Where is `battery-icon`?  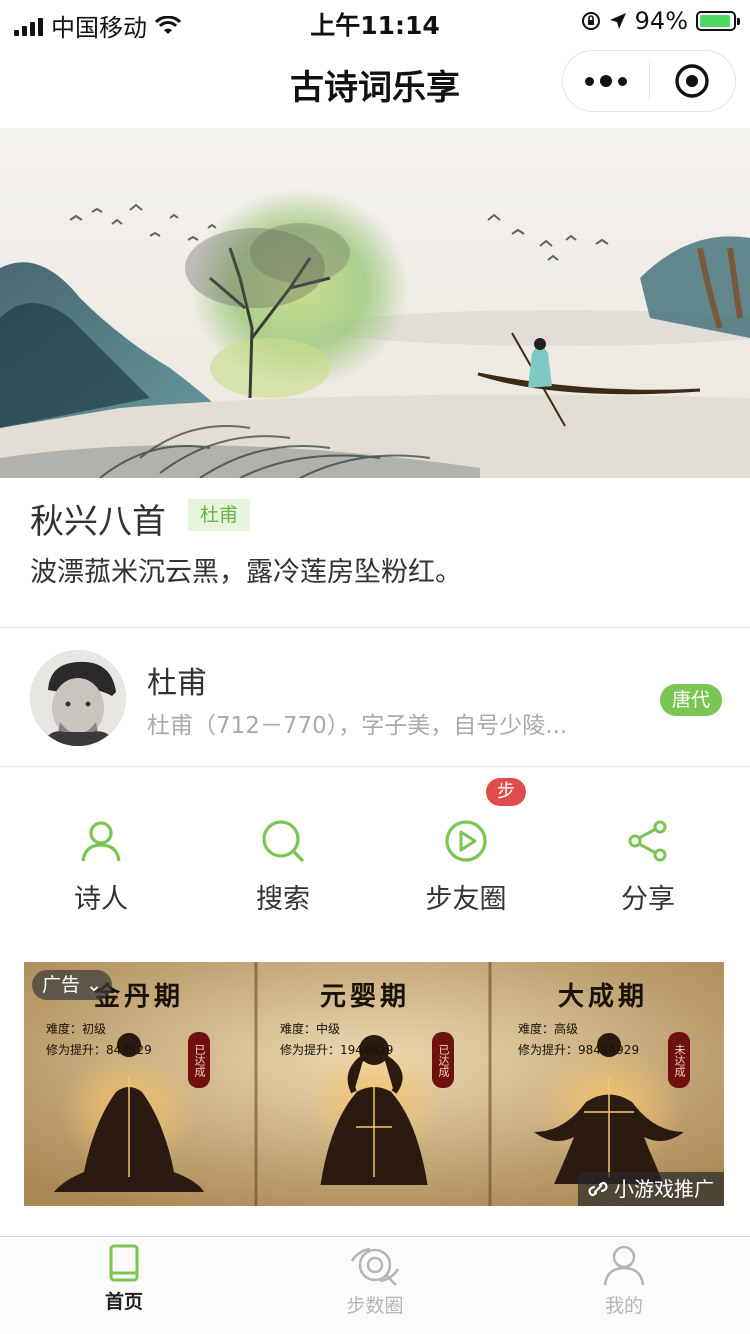 battery-icon is located at coordinates (718, 21).